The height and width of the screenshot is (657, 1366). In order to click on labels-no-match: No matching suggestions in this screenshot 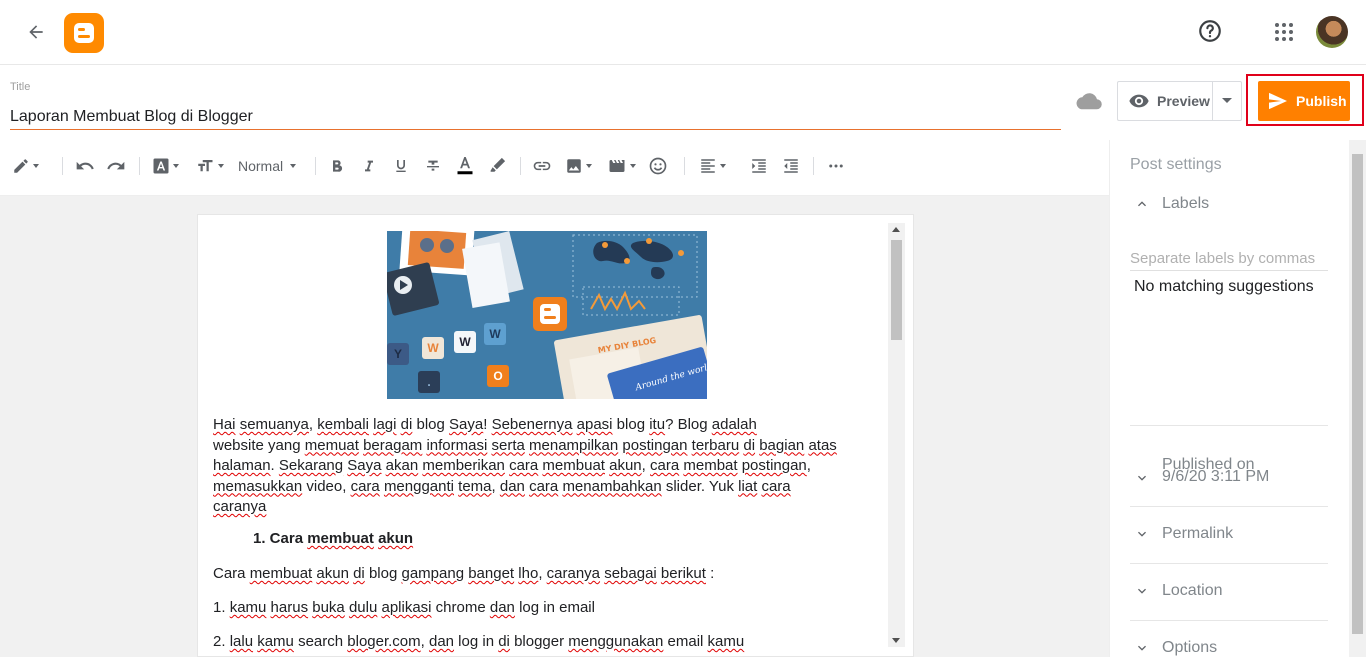, I will do `click(1224, 286)`.